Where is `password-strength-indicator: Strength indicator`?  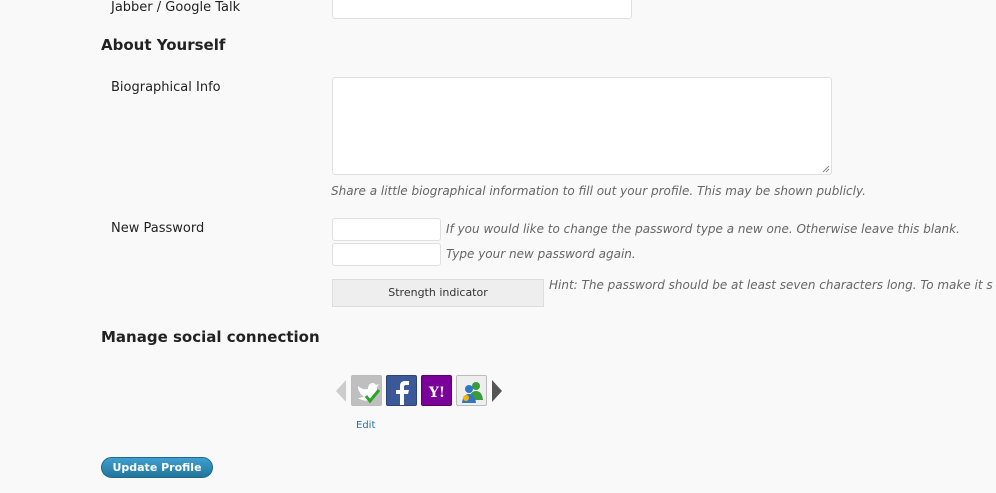
password-strength-indicator: Strength indicator is located at coordinates (438, 293).